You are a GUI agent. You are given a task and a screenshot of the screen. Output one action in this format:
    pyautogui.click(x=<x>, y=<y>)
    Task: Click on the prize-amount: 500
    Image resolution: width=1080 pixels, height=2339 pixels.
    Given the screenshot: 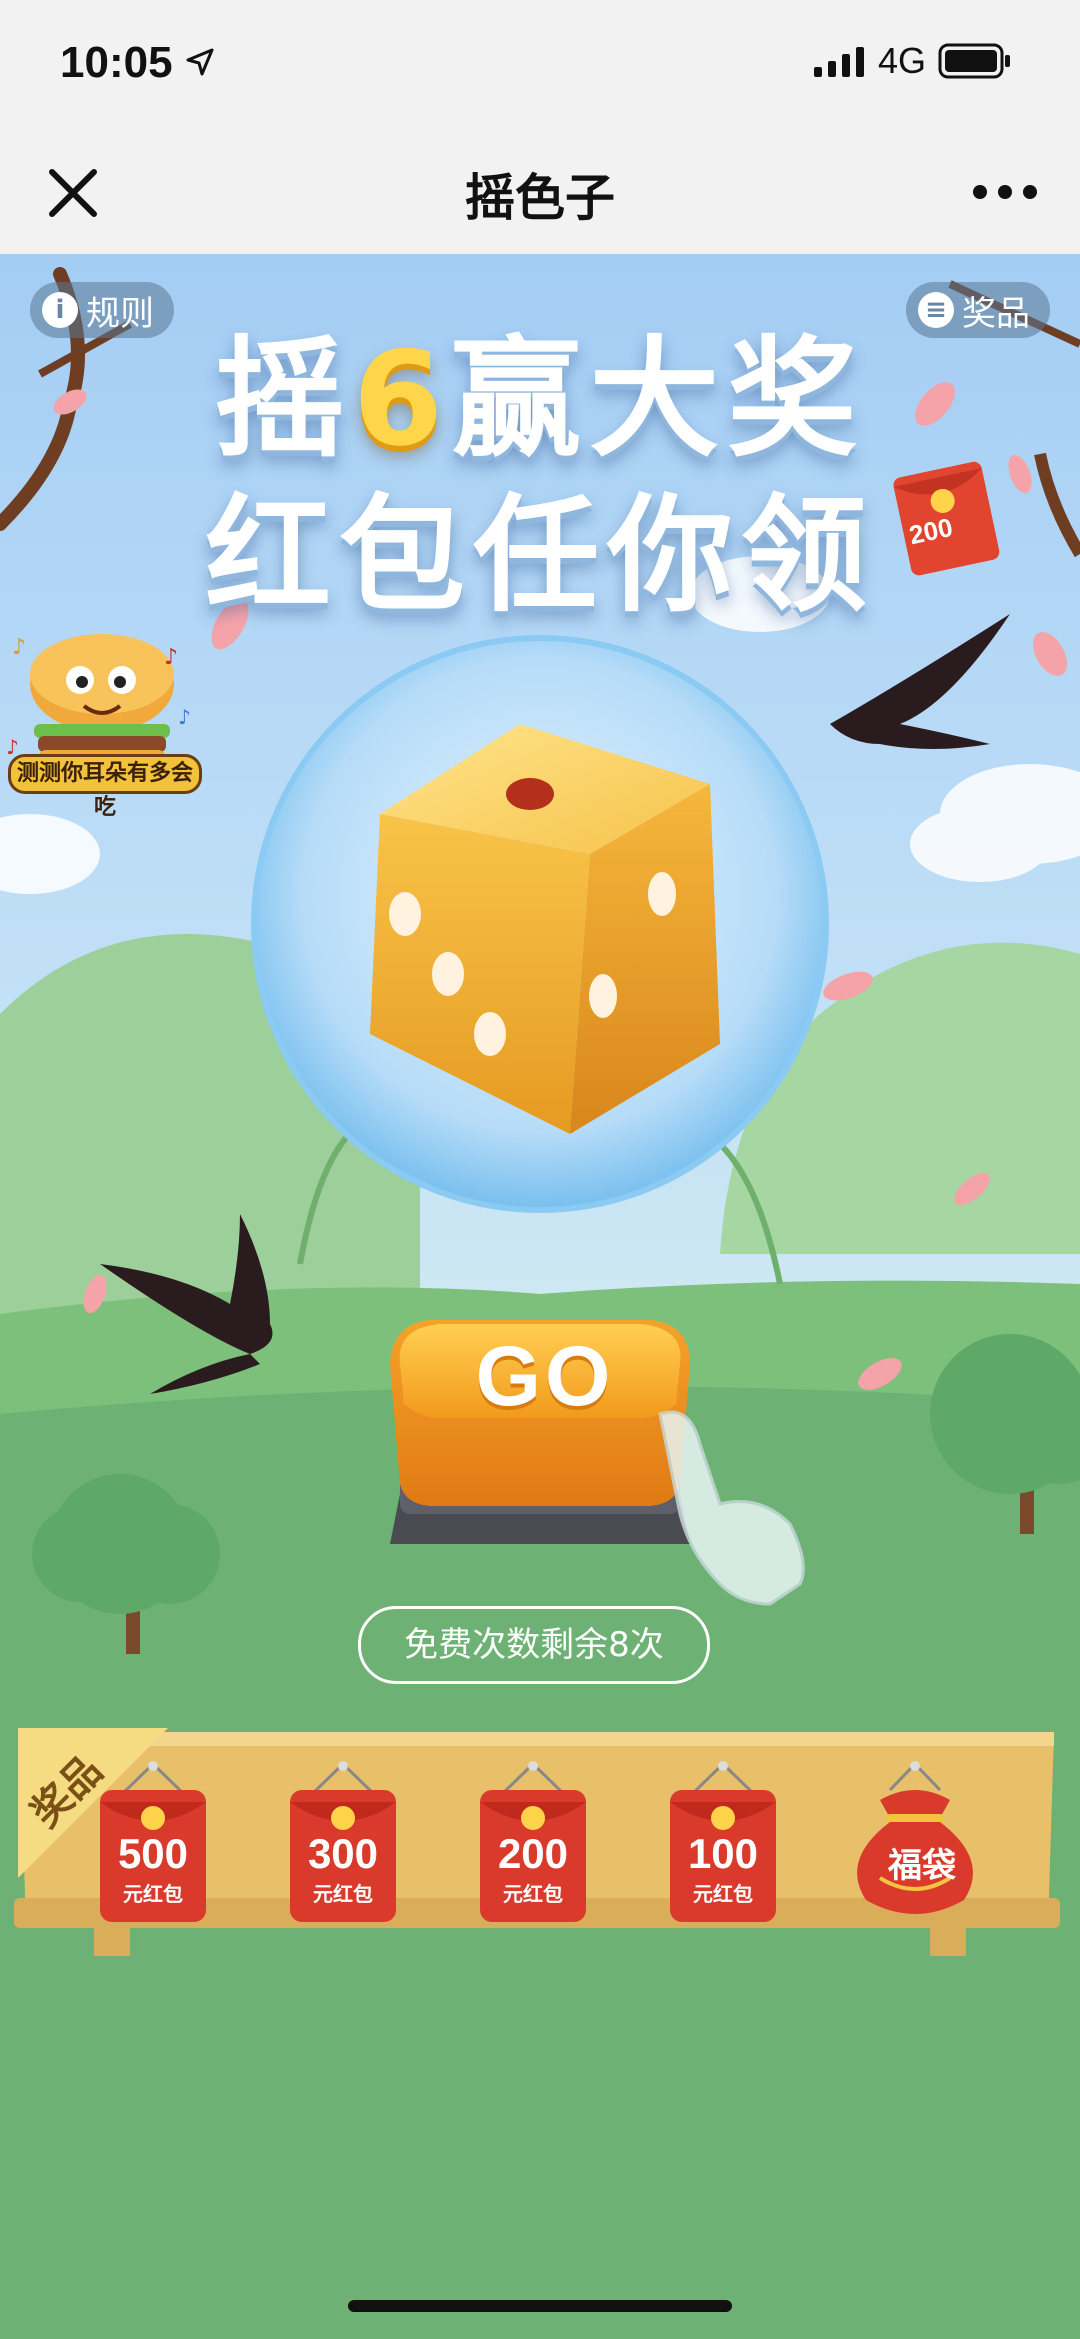 What is the action you would take?
    pyautogui.click(x=153, y=1853)
    